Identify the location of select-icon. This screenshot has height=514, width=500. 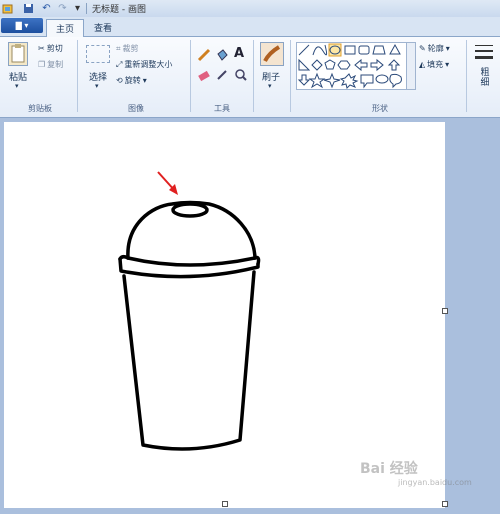
(98, 54).